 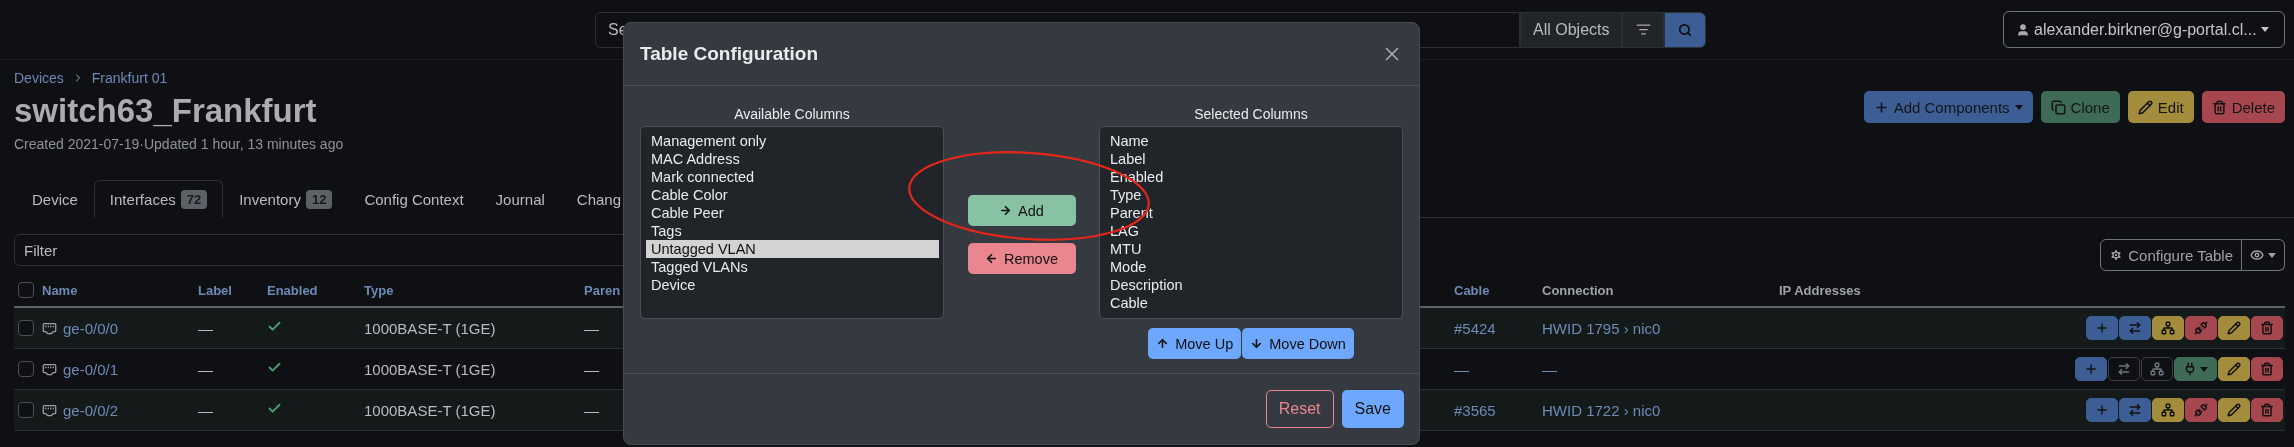 I want to click on breadcrumb-link: Frankfurt 01, so click(x=129, y=78).